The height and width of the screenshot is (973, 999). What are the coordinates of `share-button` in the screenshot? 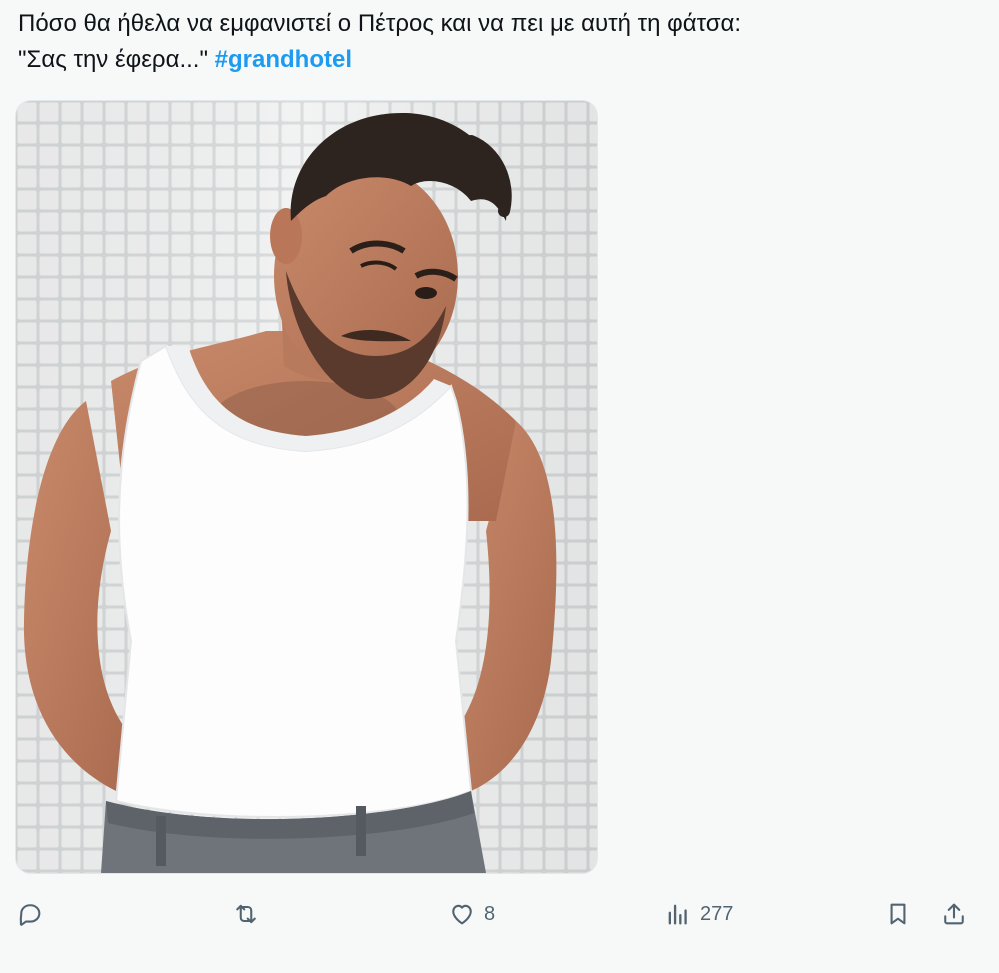 It's located at (954, 914).